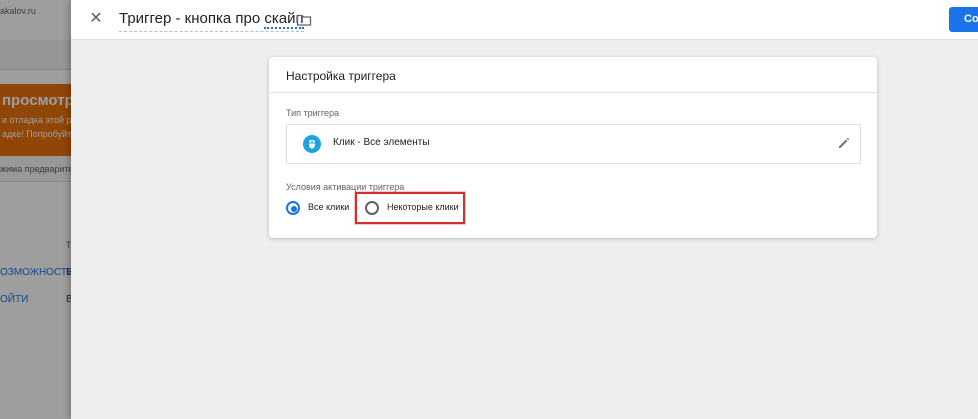  Describe the element at coordinates (844, 143) in the screenshot. I see `pencil-icon` at that location.